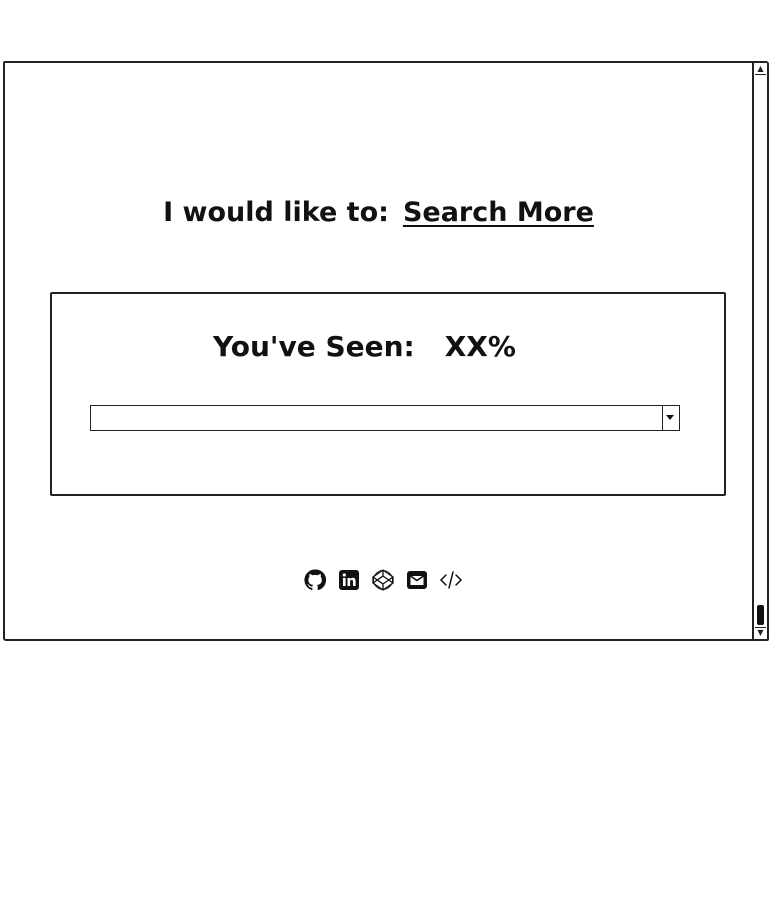  I want to click on scroll-thumb, so click(760, 615).